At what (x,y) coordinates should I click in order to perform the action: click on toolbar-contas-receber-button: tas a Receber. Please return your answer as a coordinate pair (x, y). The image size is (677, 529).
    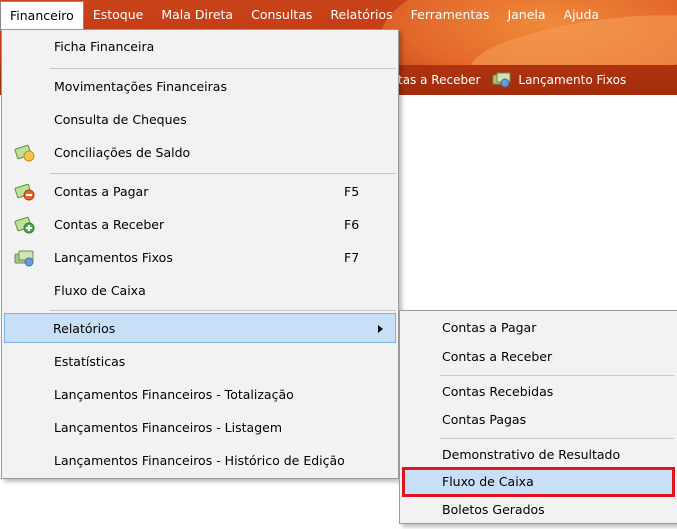
    Looking at the image, I should click on (439, 80).